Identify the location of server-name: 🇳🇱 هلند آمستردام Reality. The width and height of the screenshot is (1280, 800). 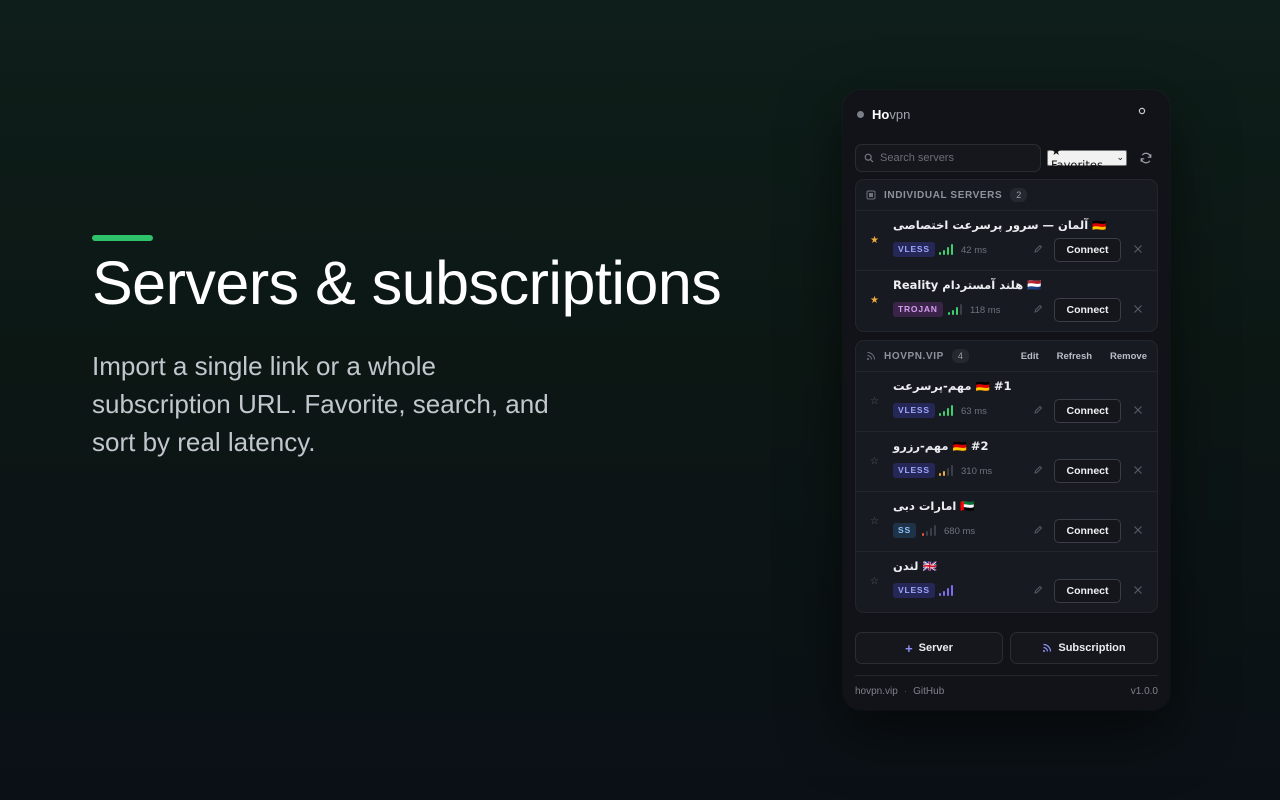
(967, 285).